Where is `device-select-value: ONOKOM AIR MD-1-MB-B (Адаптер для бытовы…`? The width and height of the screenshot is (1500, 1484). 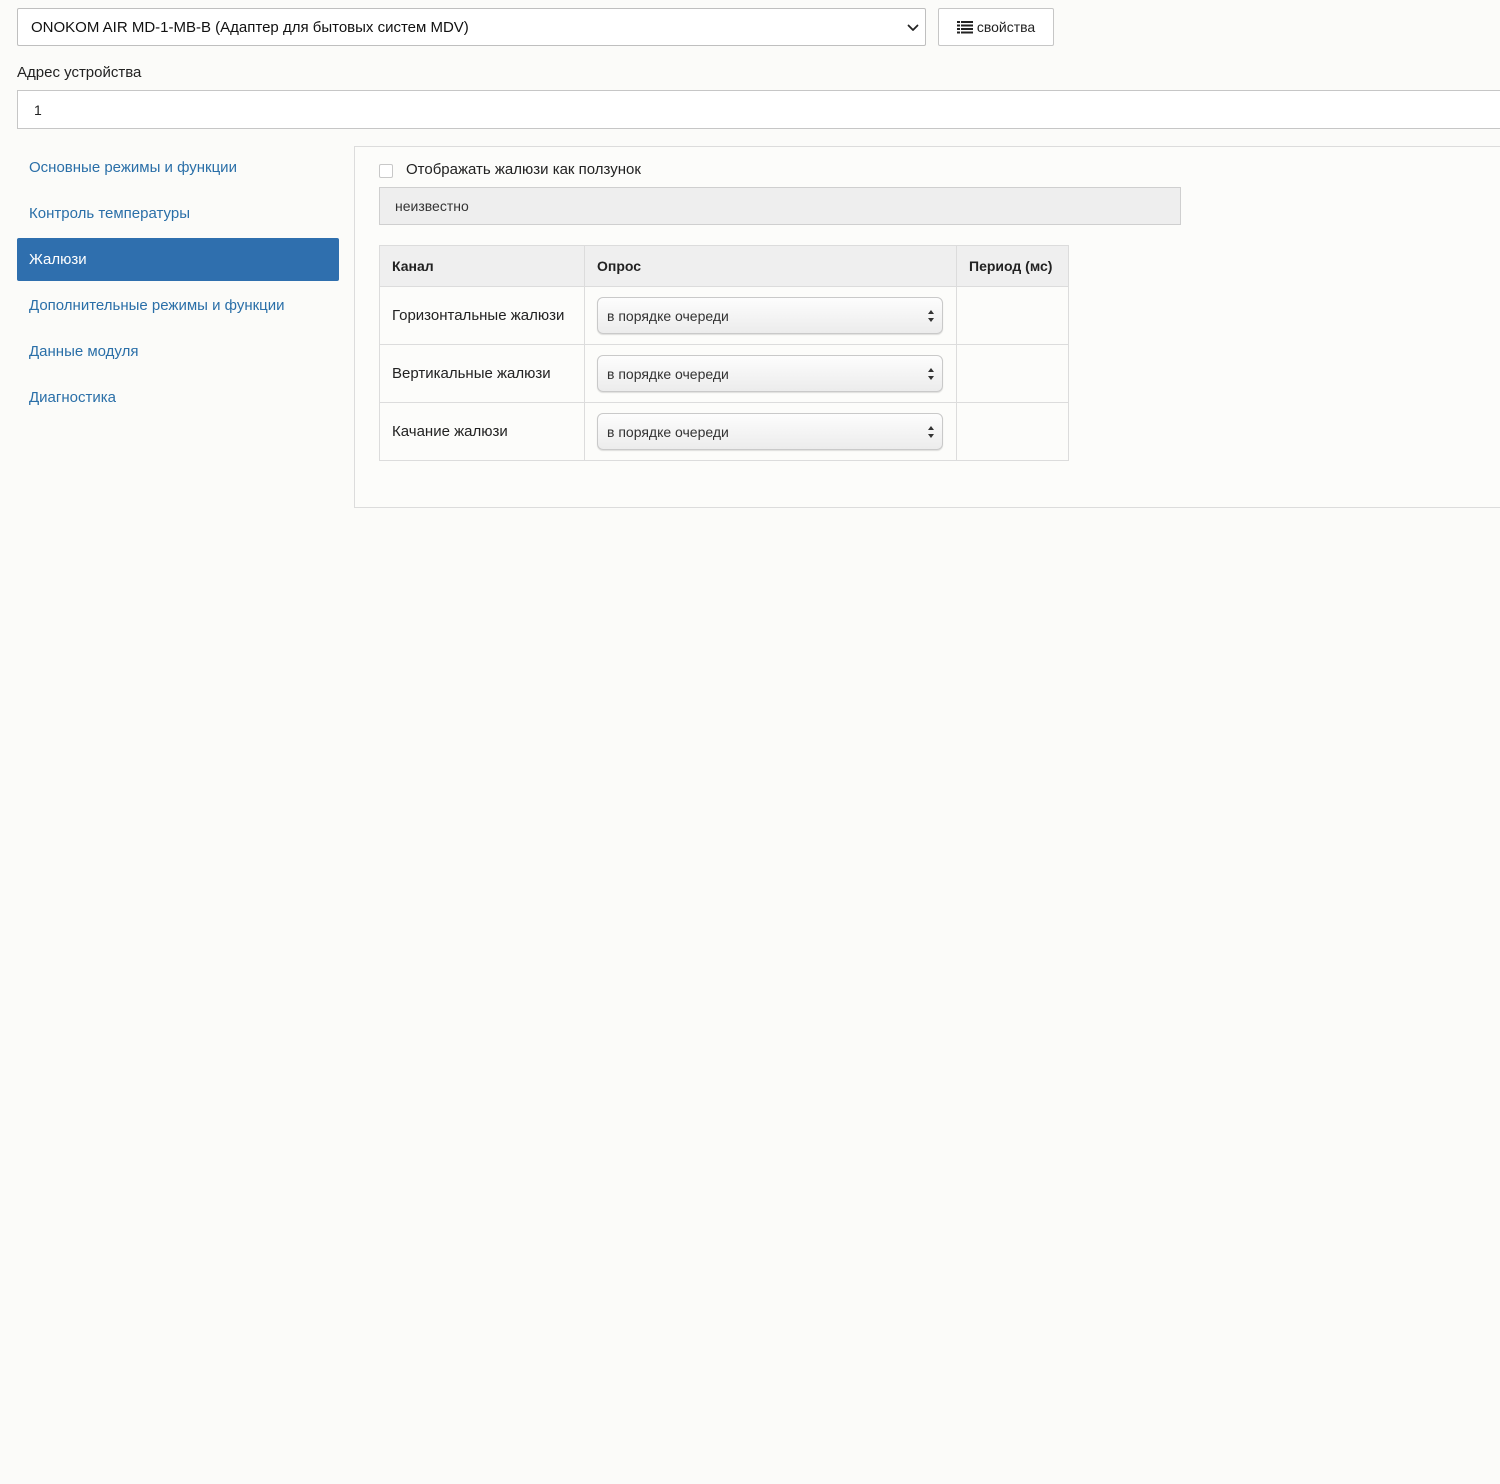 device-select-value: ONOKOM AIR MD-1-MB-B (Адаптер для бытовы… is located at coordinates (250, 27).